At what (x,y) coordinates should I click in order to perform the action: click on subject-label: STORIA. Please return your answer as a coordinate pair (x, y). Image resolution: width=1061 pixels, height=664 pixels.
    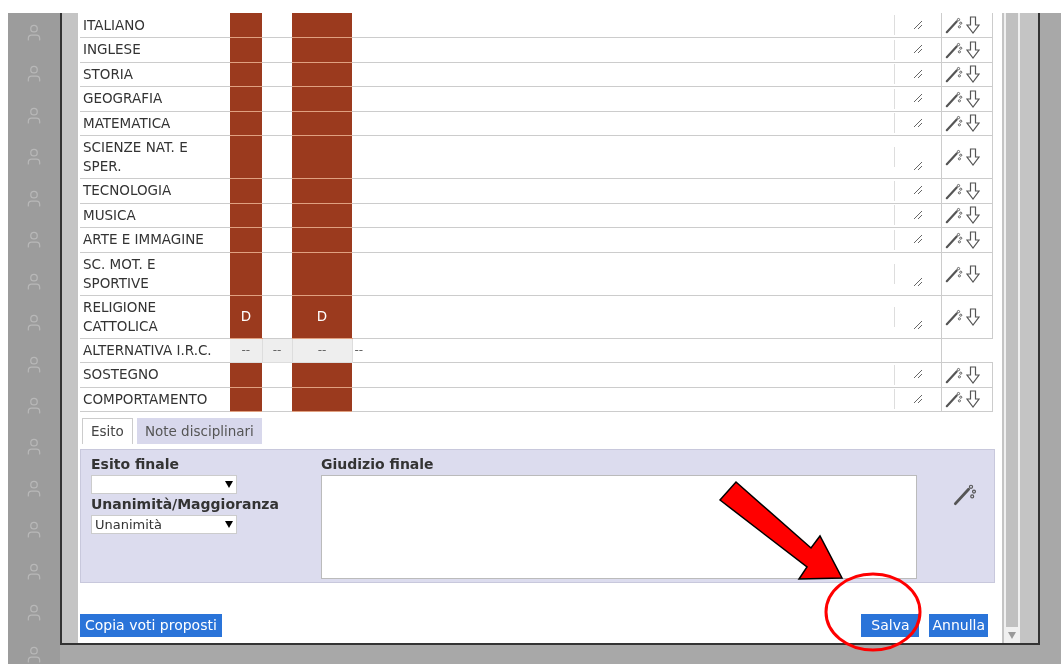
    Looking at the image, I should click on (109, 74).